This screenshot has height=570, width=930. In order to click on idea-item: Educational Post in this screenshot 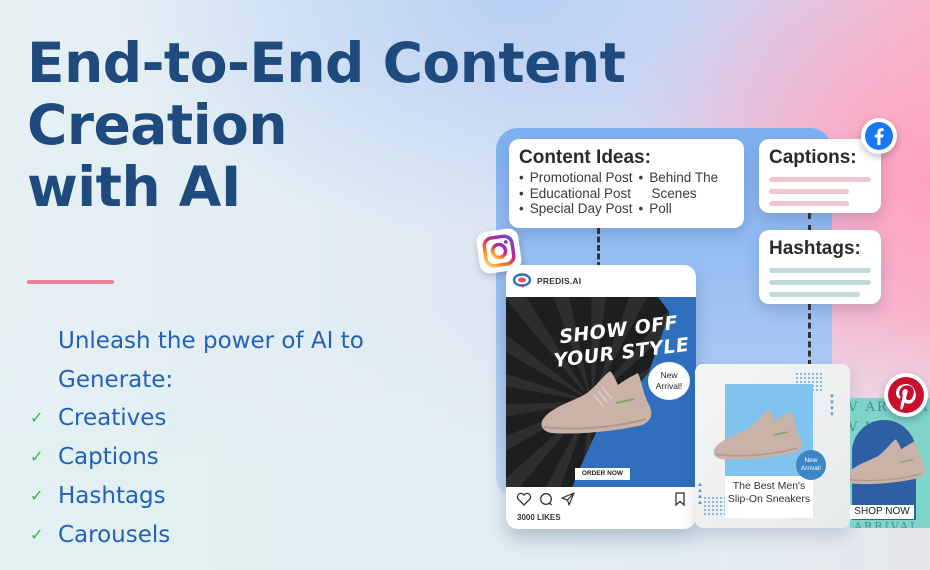, I will do `click(576, 194)`.